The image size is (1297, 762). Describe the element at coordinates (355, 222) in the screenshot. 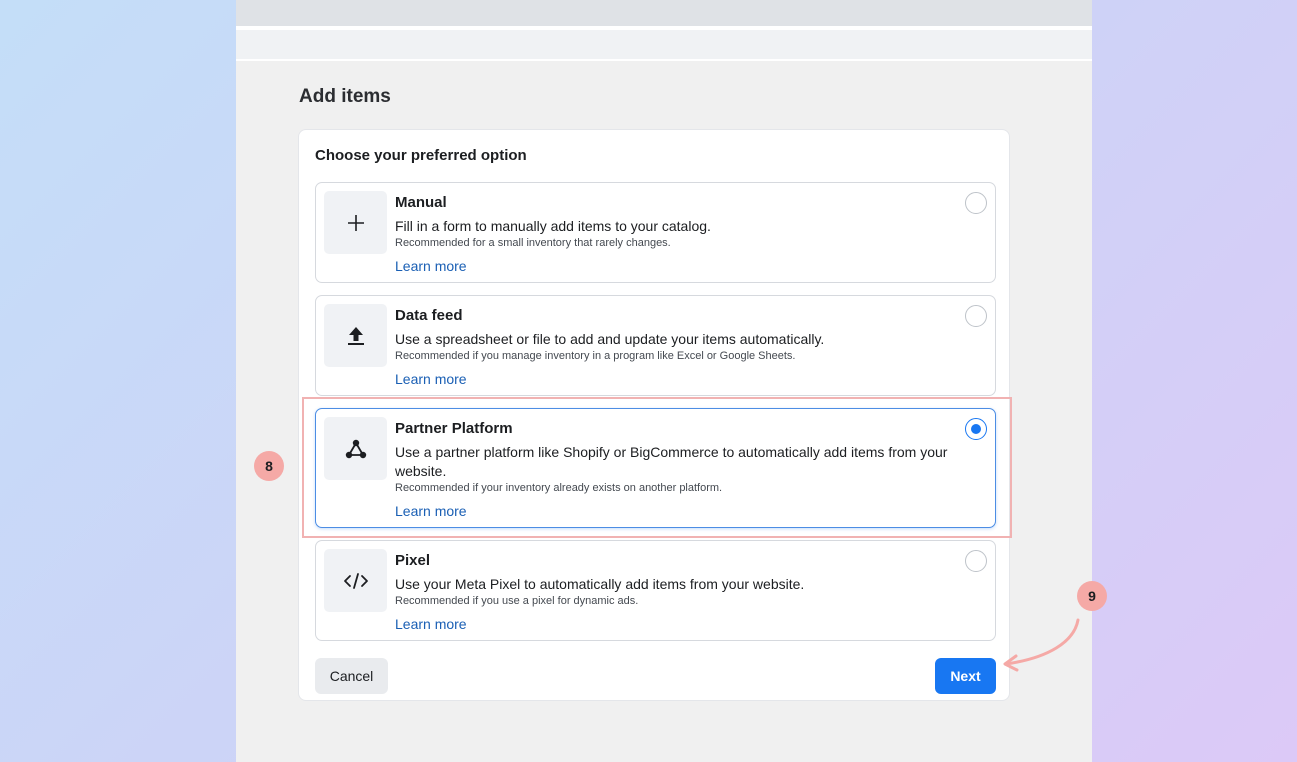

I see `plus-icon` at that location.